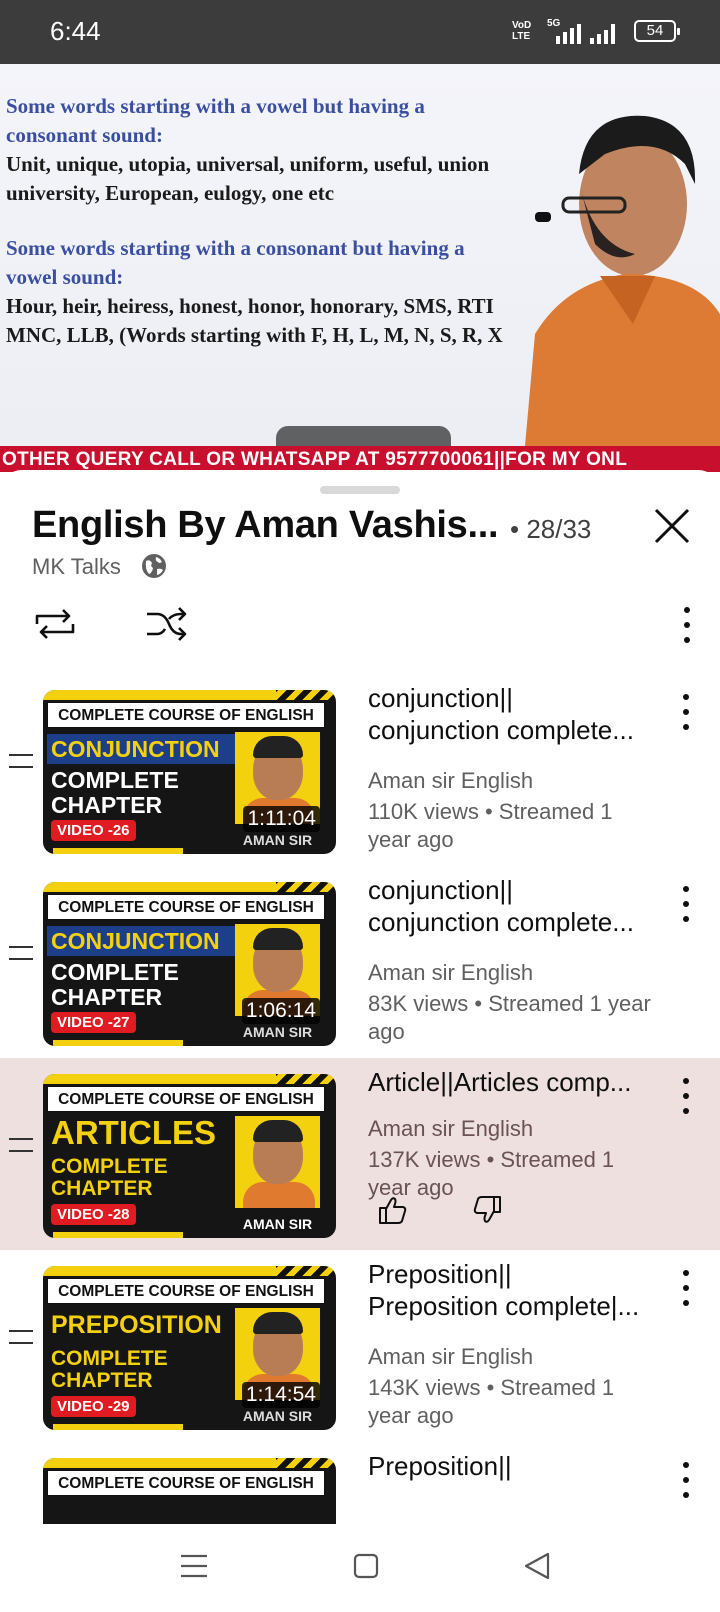 This screenshot has height=1612, width=720. What do you see at coordinates (360, 32) in the screenshot?
I see `status-bar: 6:44 VoD LTE 5G 54` at bounding box center [360, 32].